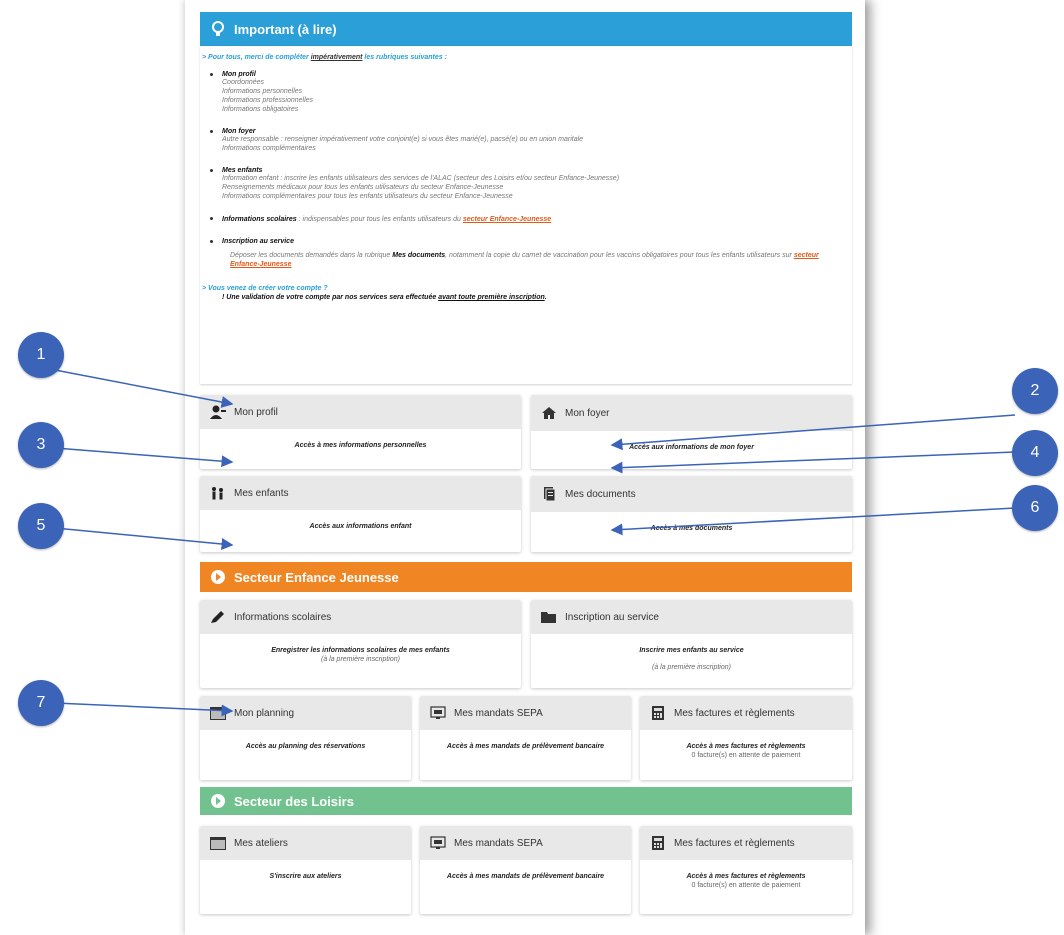  Describe the element at coordinates (612, 617) in the screenshot. I see `card-title: Inscription au service` at that location.